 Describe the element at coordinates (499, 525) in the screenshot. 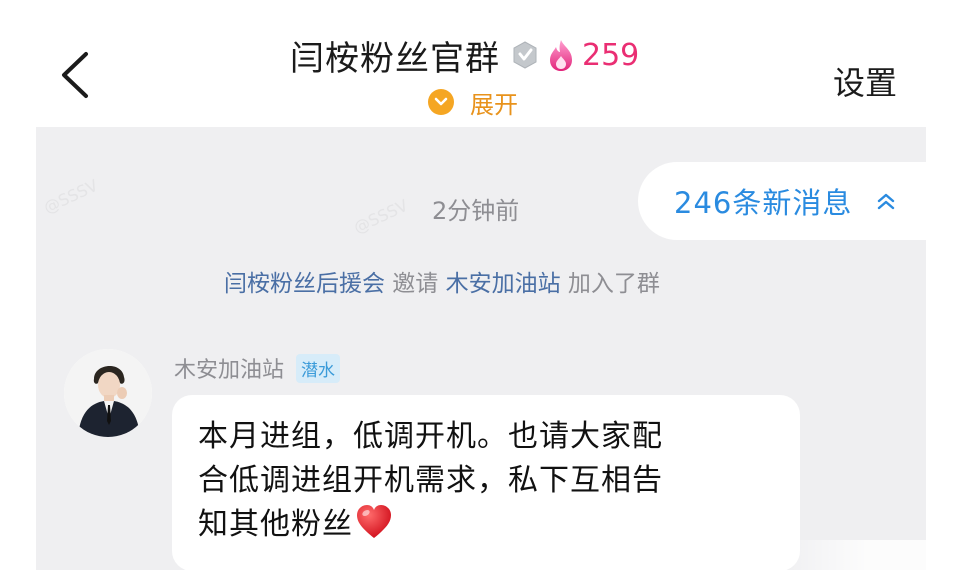

I see `message-line-last: 知其他粉丝` at that location.